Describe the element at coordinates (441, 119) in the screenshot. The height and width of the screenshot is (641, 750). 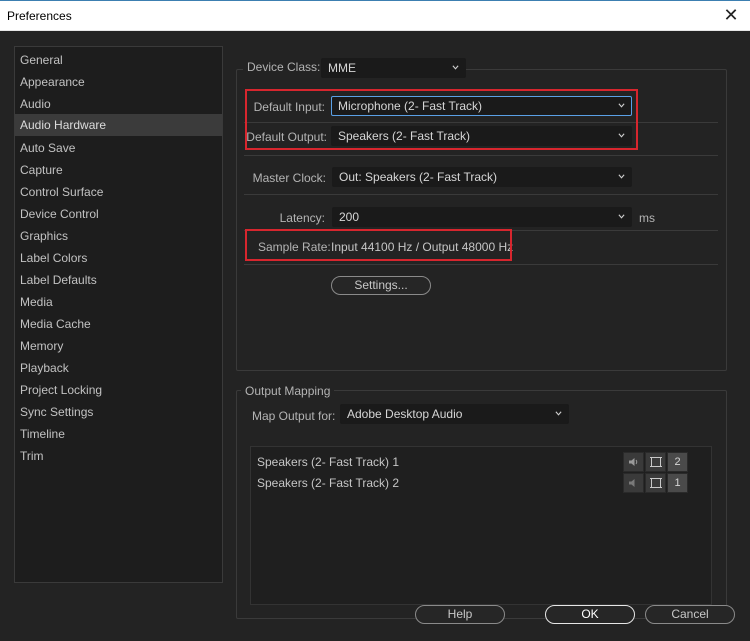
I see `highlight-box-input-output` at that location.